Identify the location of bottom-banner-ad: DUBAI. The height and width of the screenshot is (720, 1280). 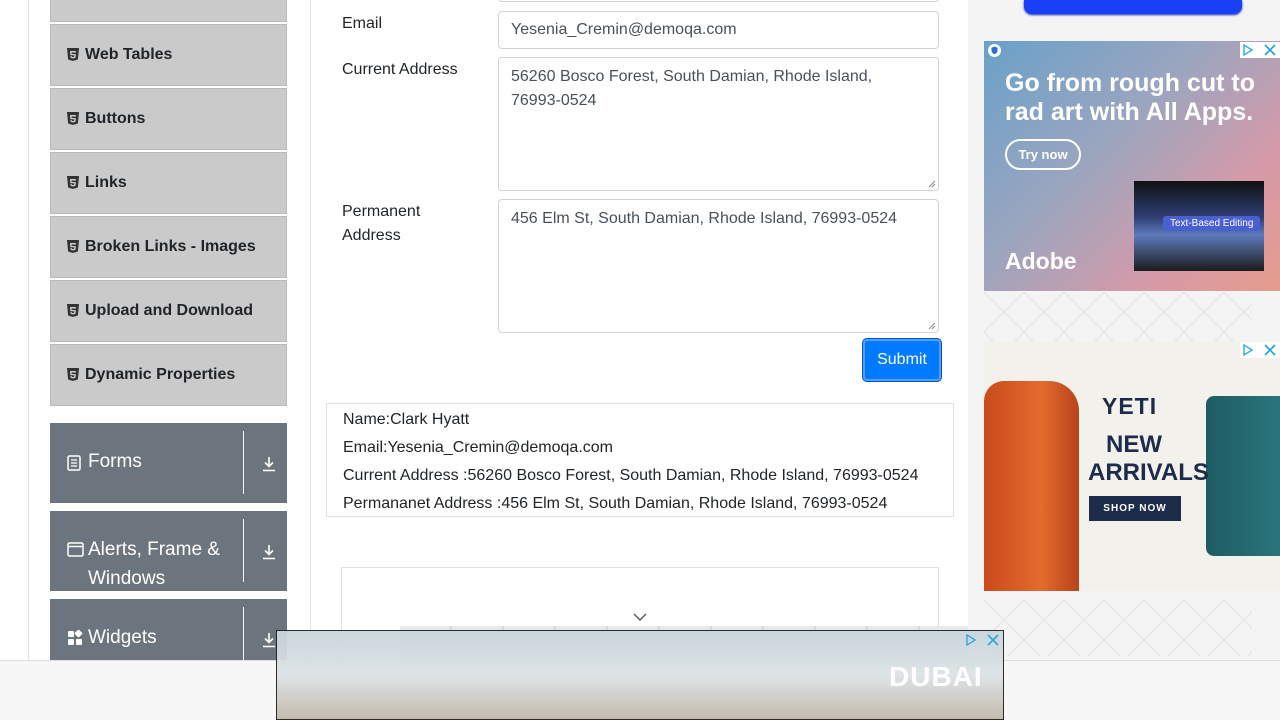
(640, 675).